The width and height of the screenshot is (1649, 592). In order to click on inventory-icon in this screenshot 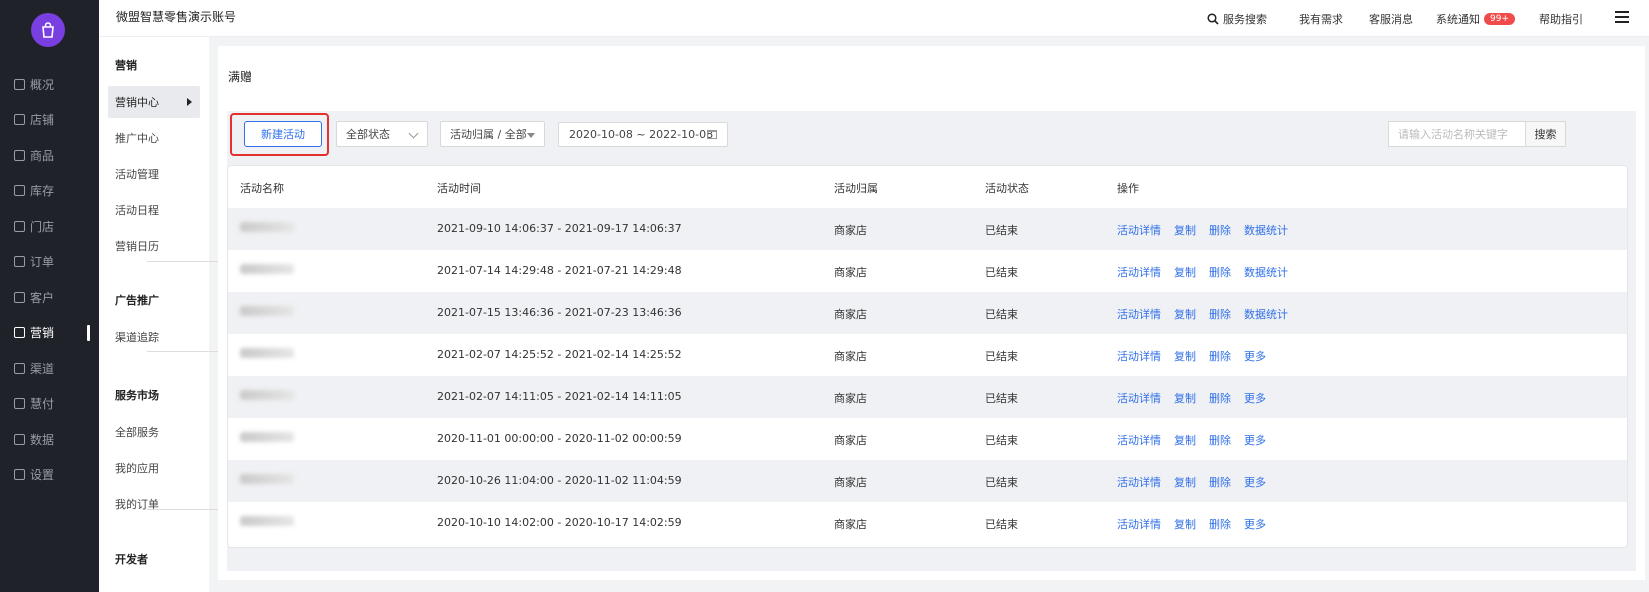, I will do `click(19, 190)`.